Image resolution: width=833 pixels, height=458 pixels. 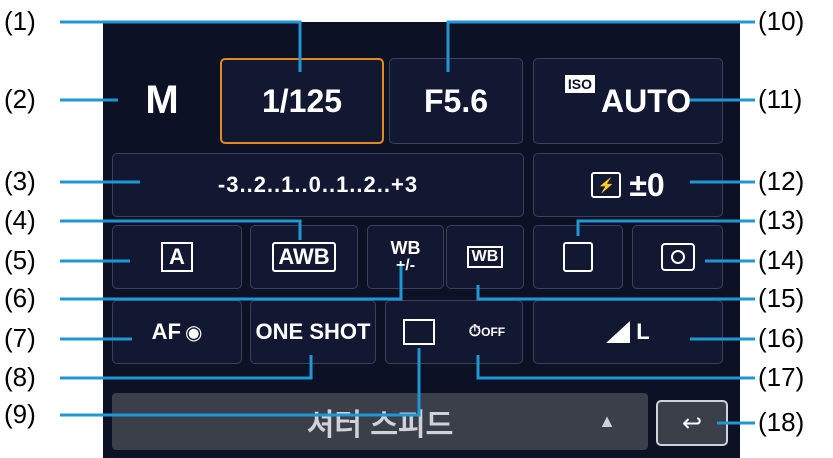 What do you see at coordinates (781, 21) in the screenshot?
I see `callout-10: (10)` at bounding box center [781, 21].